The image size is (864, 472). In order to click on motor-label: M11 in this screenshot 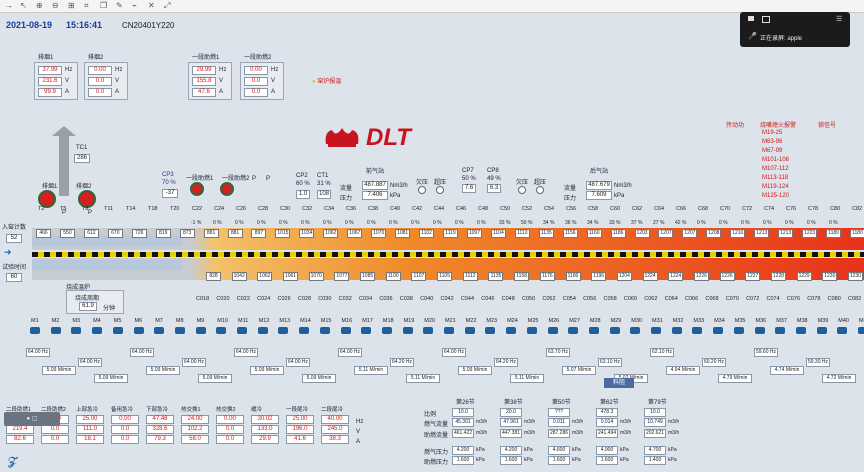, I will do `click(243, 321)`.